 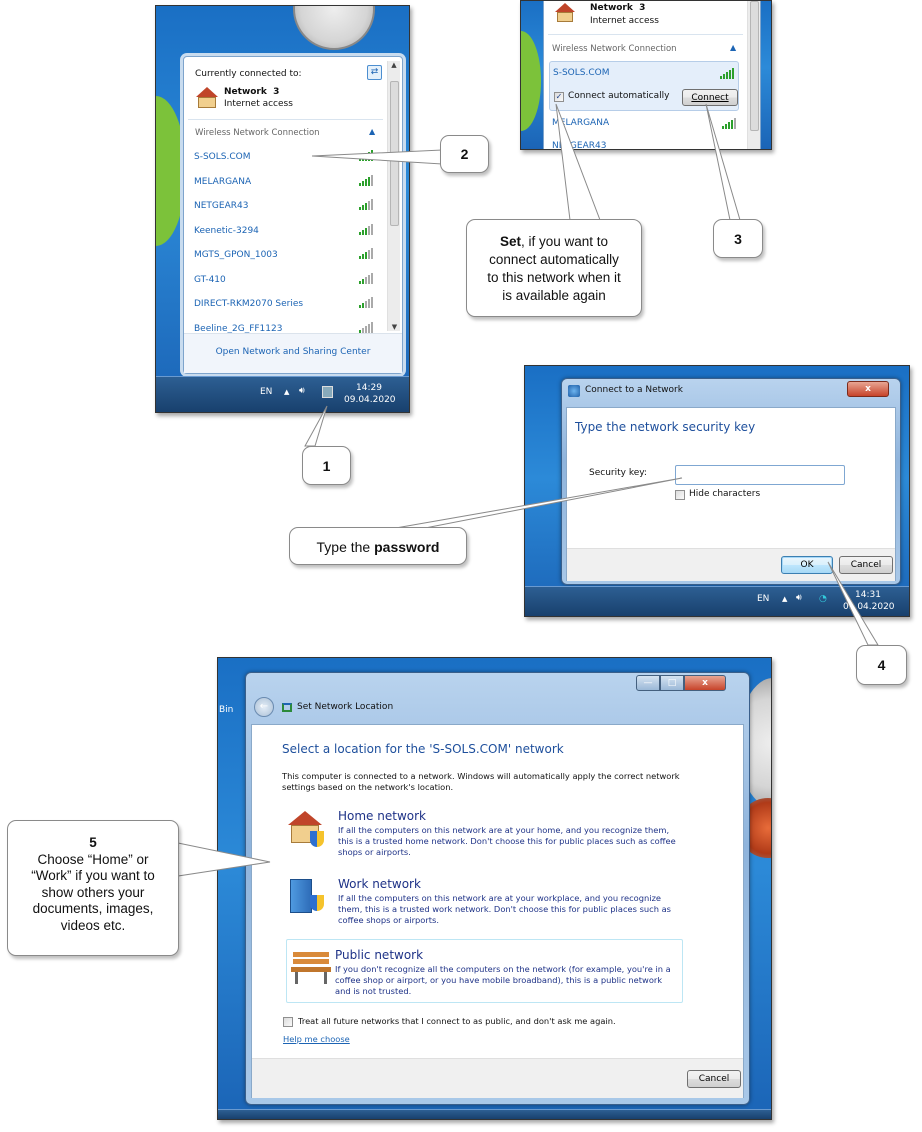 I want to click on network-name: DIRECT-RKM2070 Series, so click(x=249, y=304).